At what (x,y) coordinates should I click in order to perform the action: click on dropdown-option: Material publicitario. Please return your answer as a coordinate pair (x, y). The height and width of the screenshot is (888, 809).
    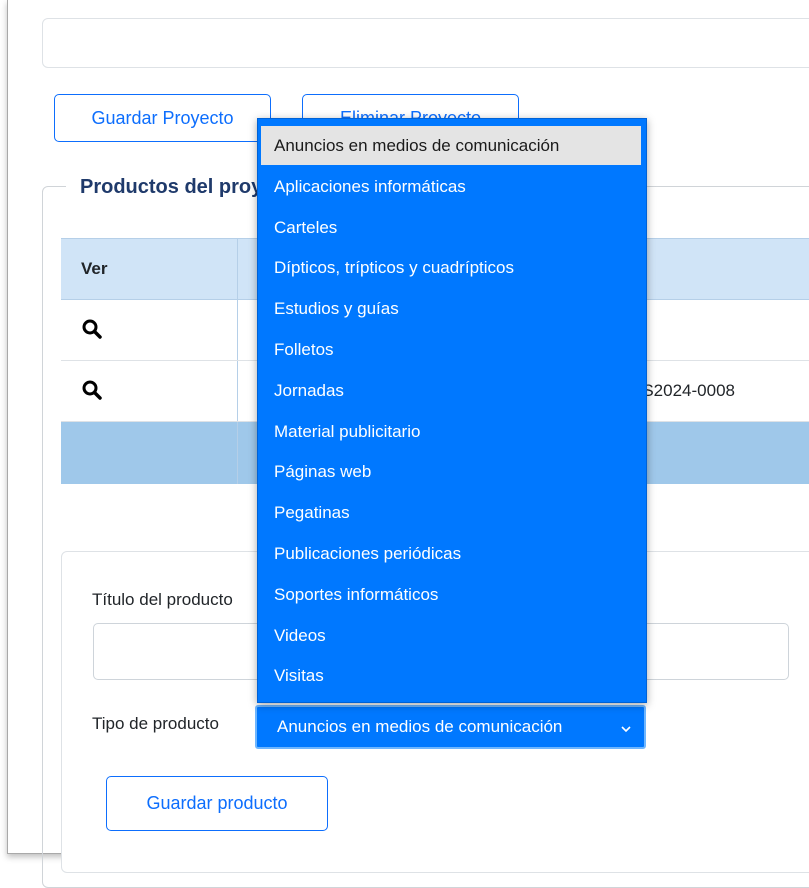
    Looking at the image, I should click on (451, 431).